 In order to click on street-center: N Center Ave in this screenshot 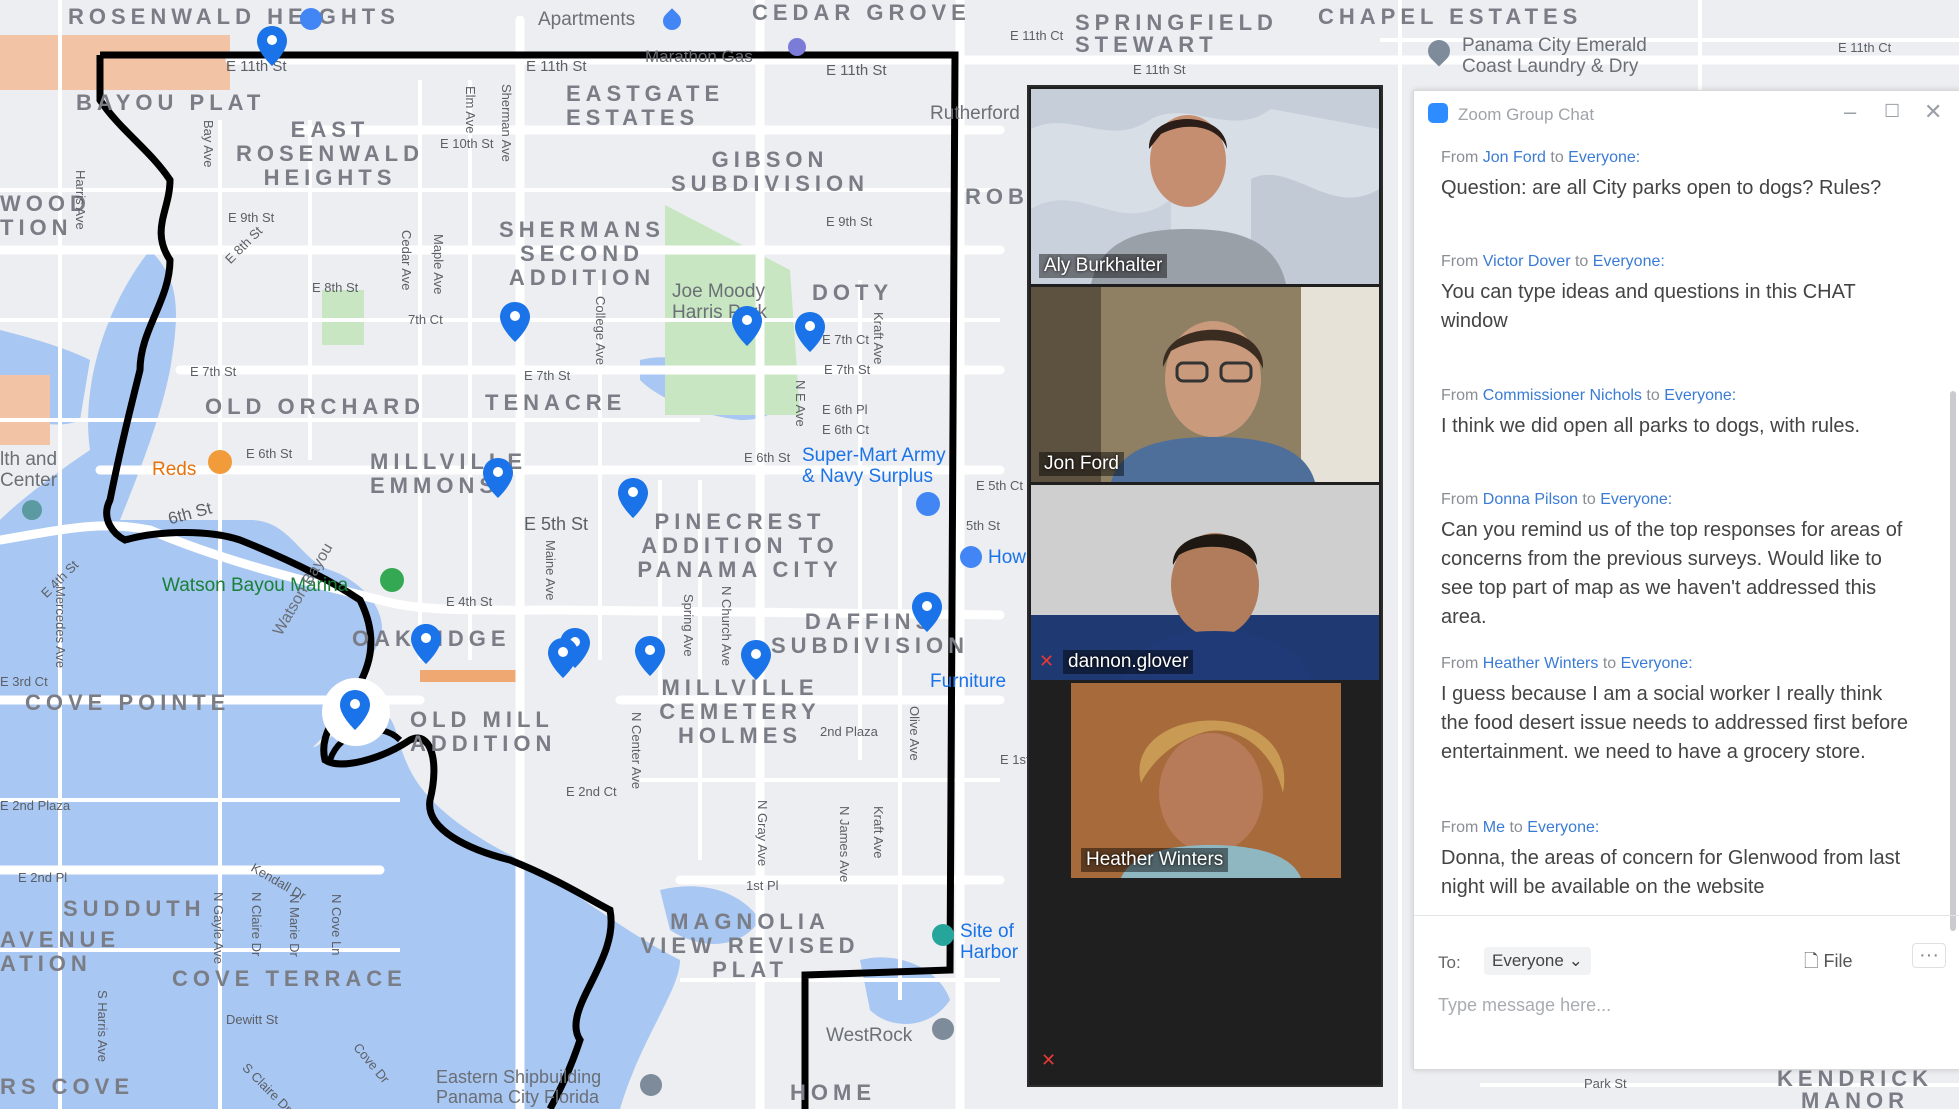, I will do `click(636, 751)`.